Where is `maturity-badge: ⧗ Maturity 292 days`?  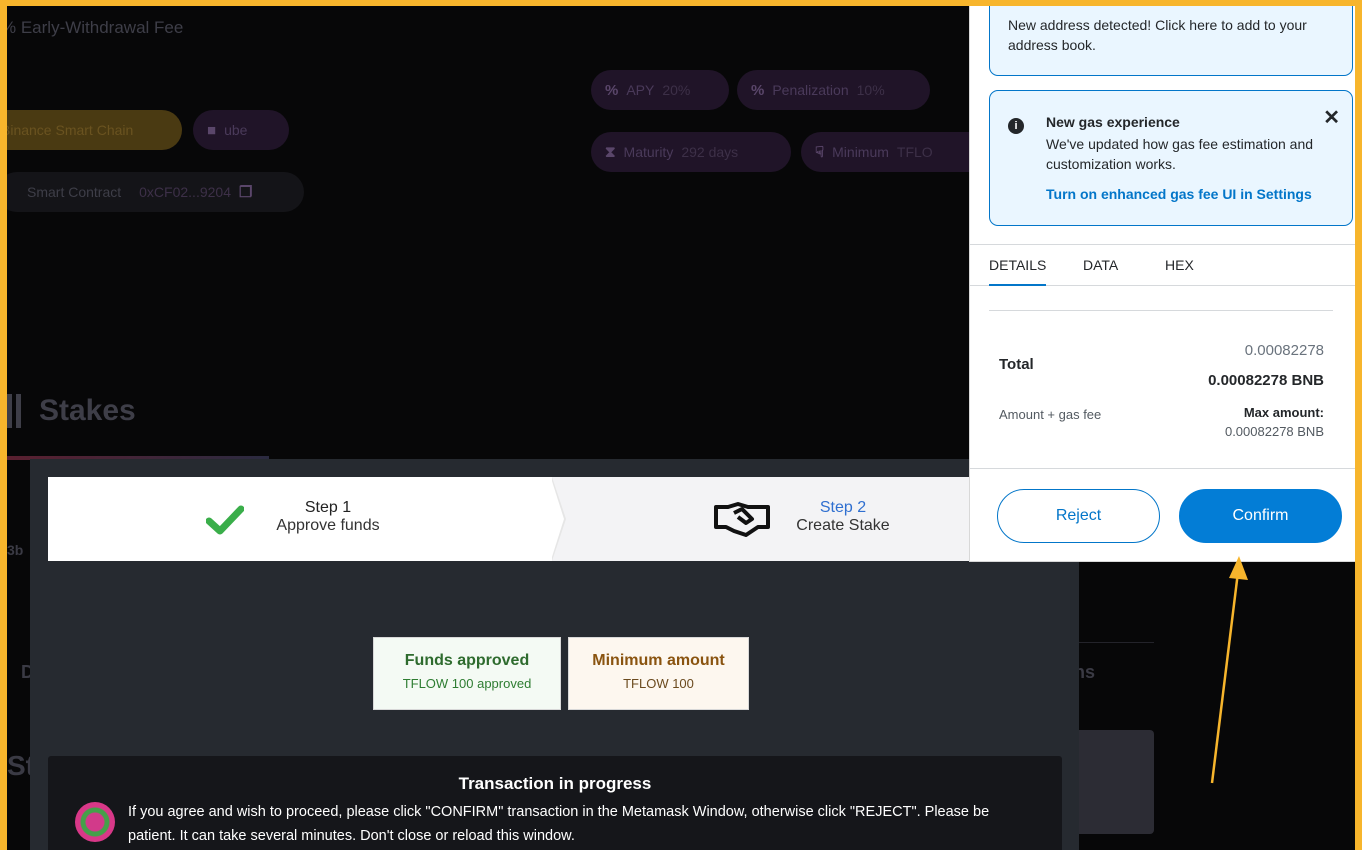 maturity-badge: ⧗ Maturity 292 days is located at coordinates (691, 152).